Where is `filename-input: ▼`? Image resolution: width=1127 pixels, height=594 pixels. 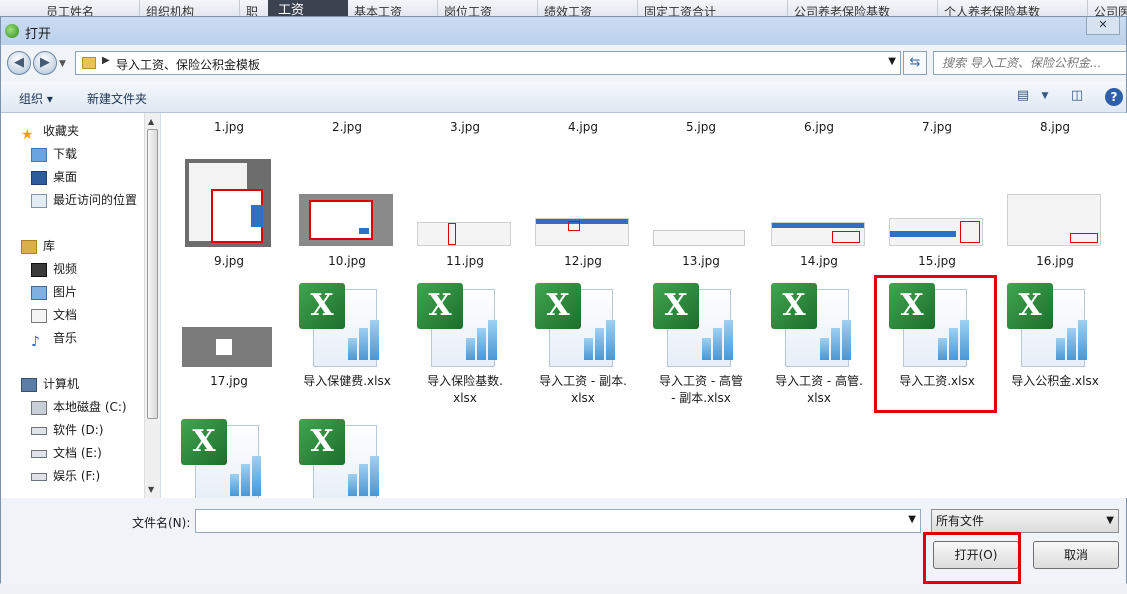 filename-input: ▼ is located at coordinates (558, 521).